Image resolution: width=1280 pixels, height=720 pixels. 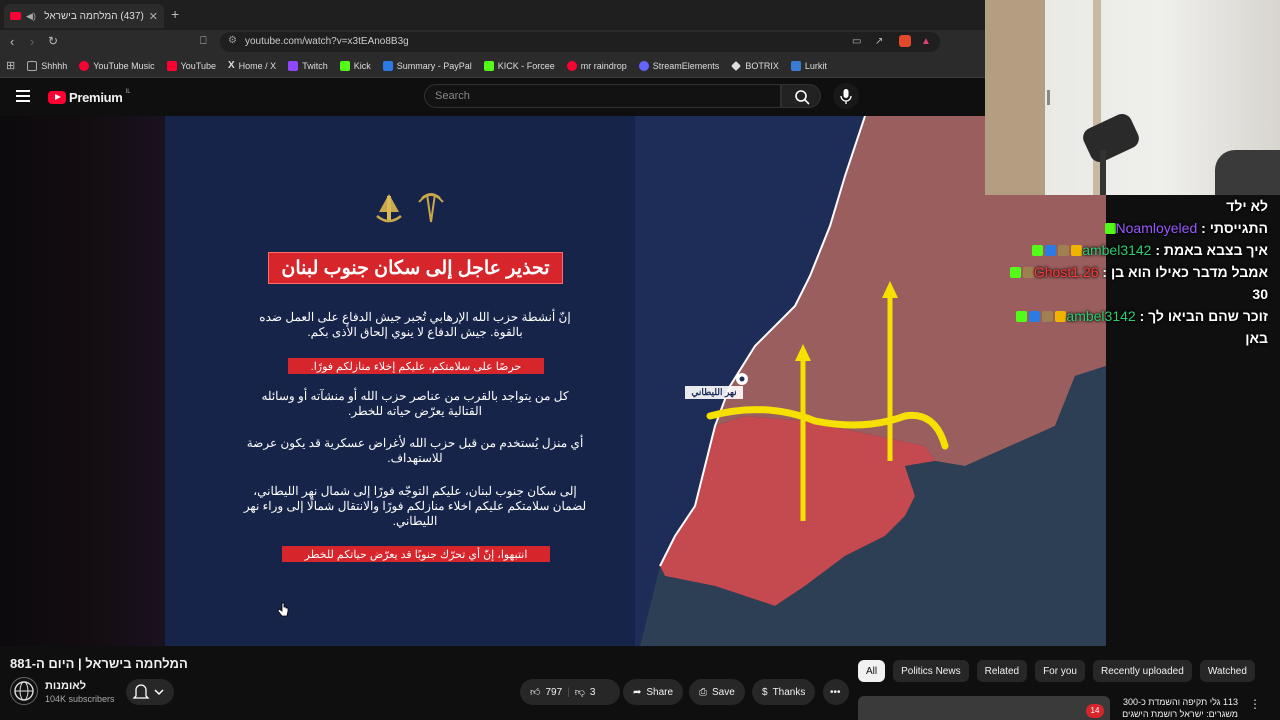 What do you see at coordinates (252, 65) in the screenshot?
I see `bookmark-x: X Home / X` at bounding box center [252, 65].